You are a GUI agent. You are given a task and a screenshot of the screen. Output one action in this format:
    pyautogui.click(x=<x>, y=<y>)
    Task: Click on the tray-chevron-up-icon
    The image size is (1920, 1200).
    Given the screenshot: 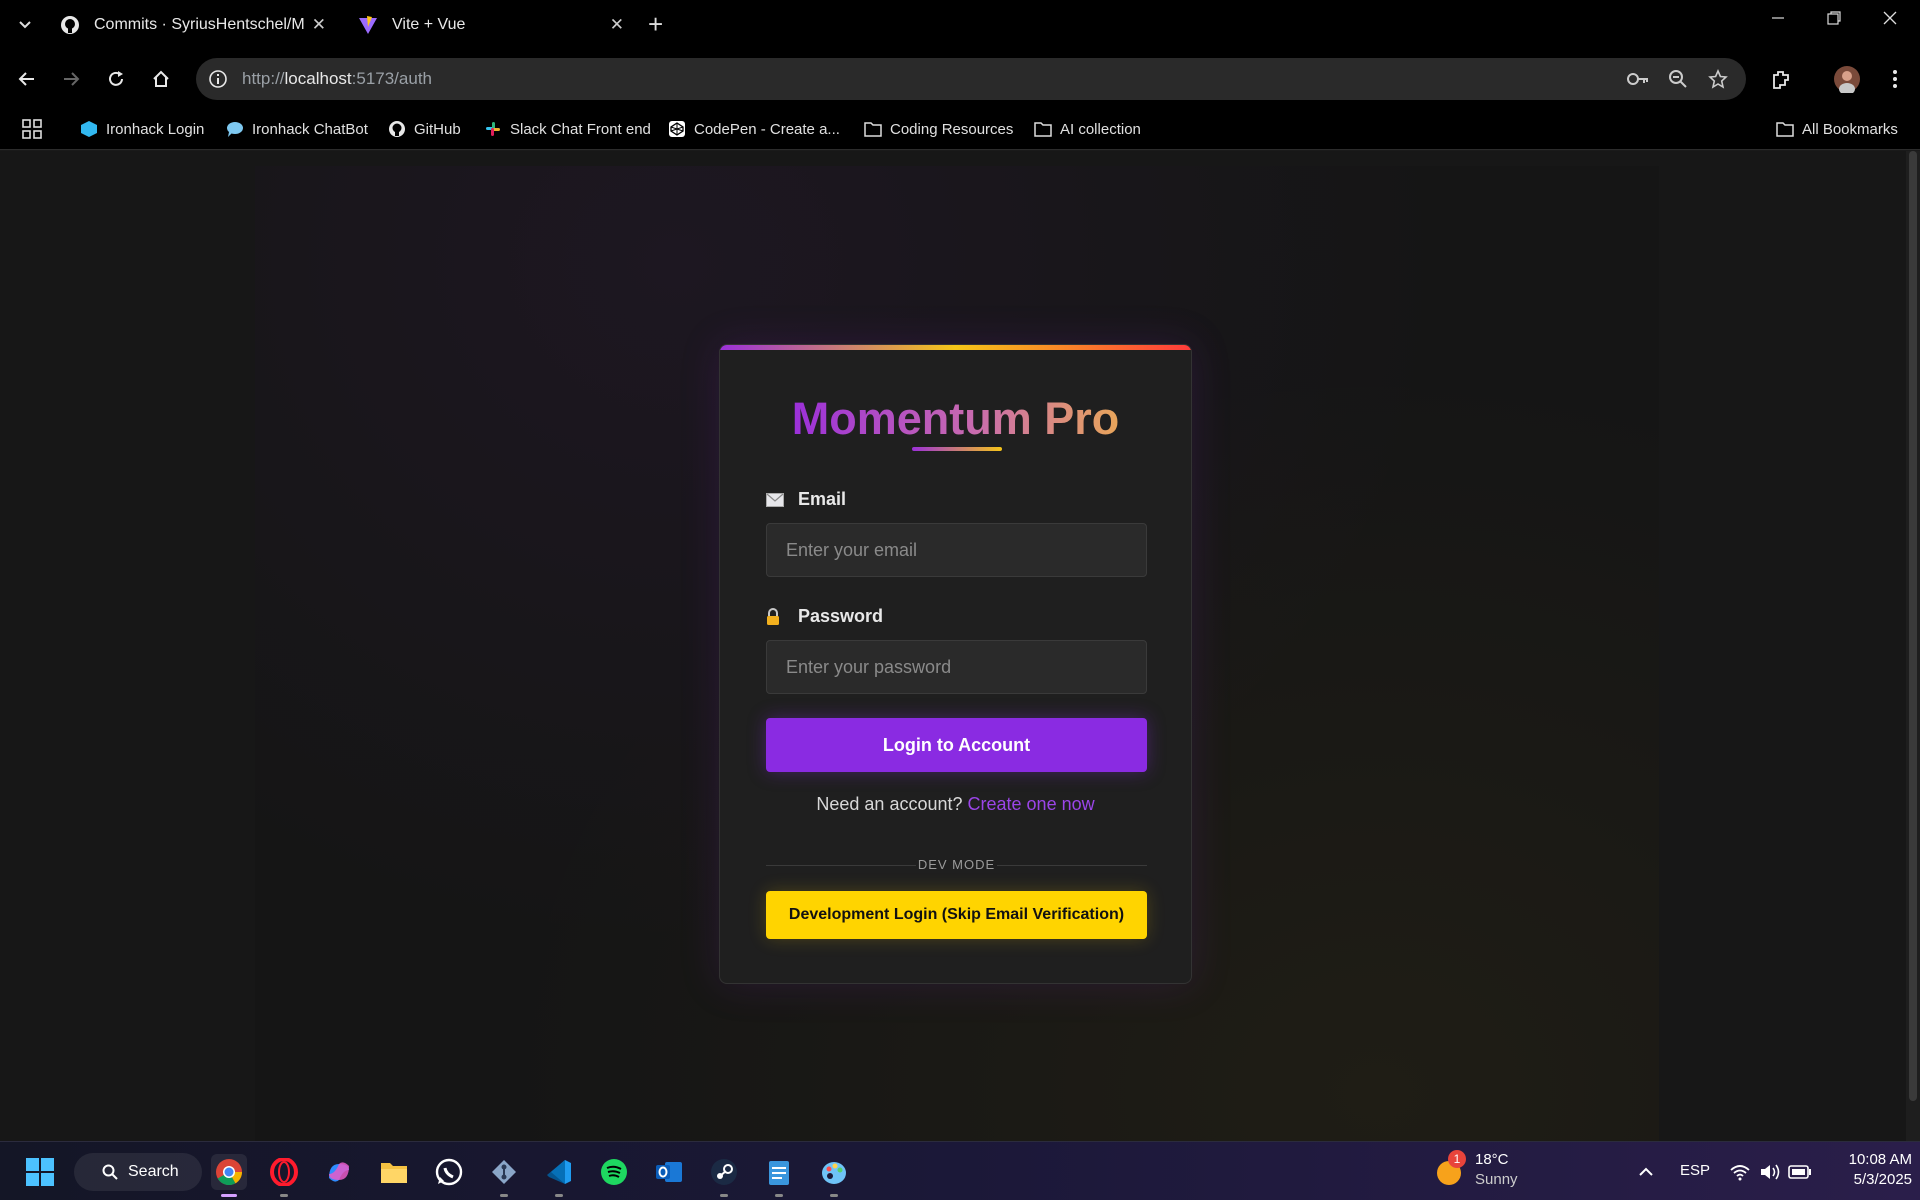 What is the action you would take?
    pyautogui.click(x=1646, y=1172)
    